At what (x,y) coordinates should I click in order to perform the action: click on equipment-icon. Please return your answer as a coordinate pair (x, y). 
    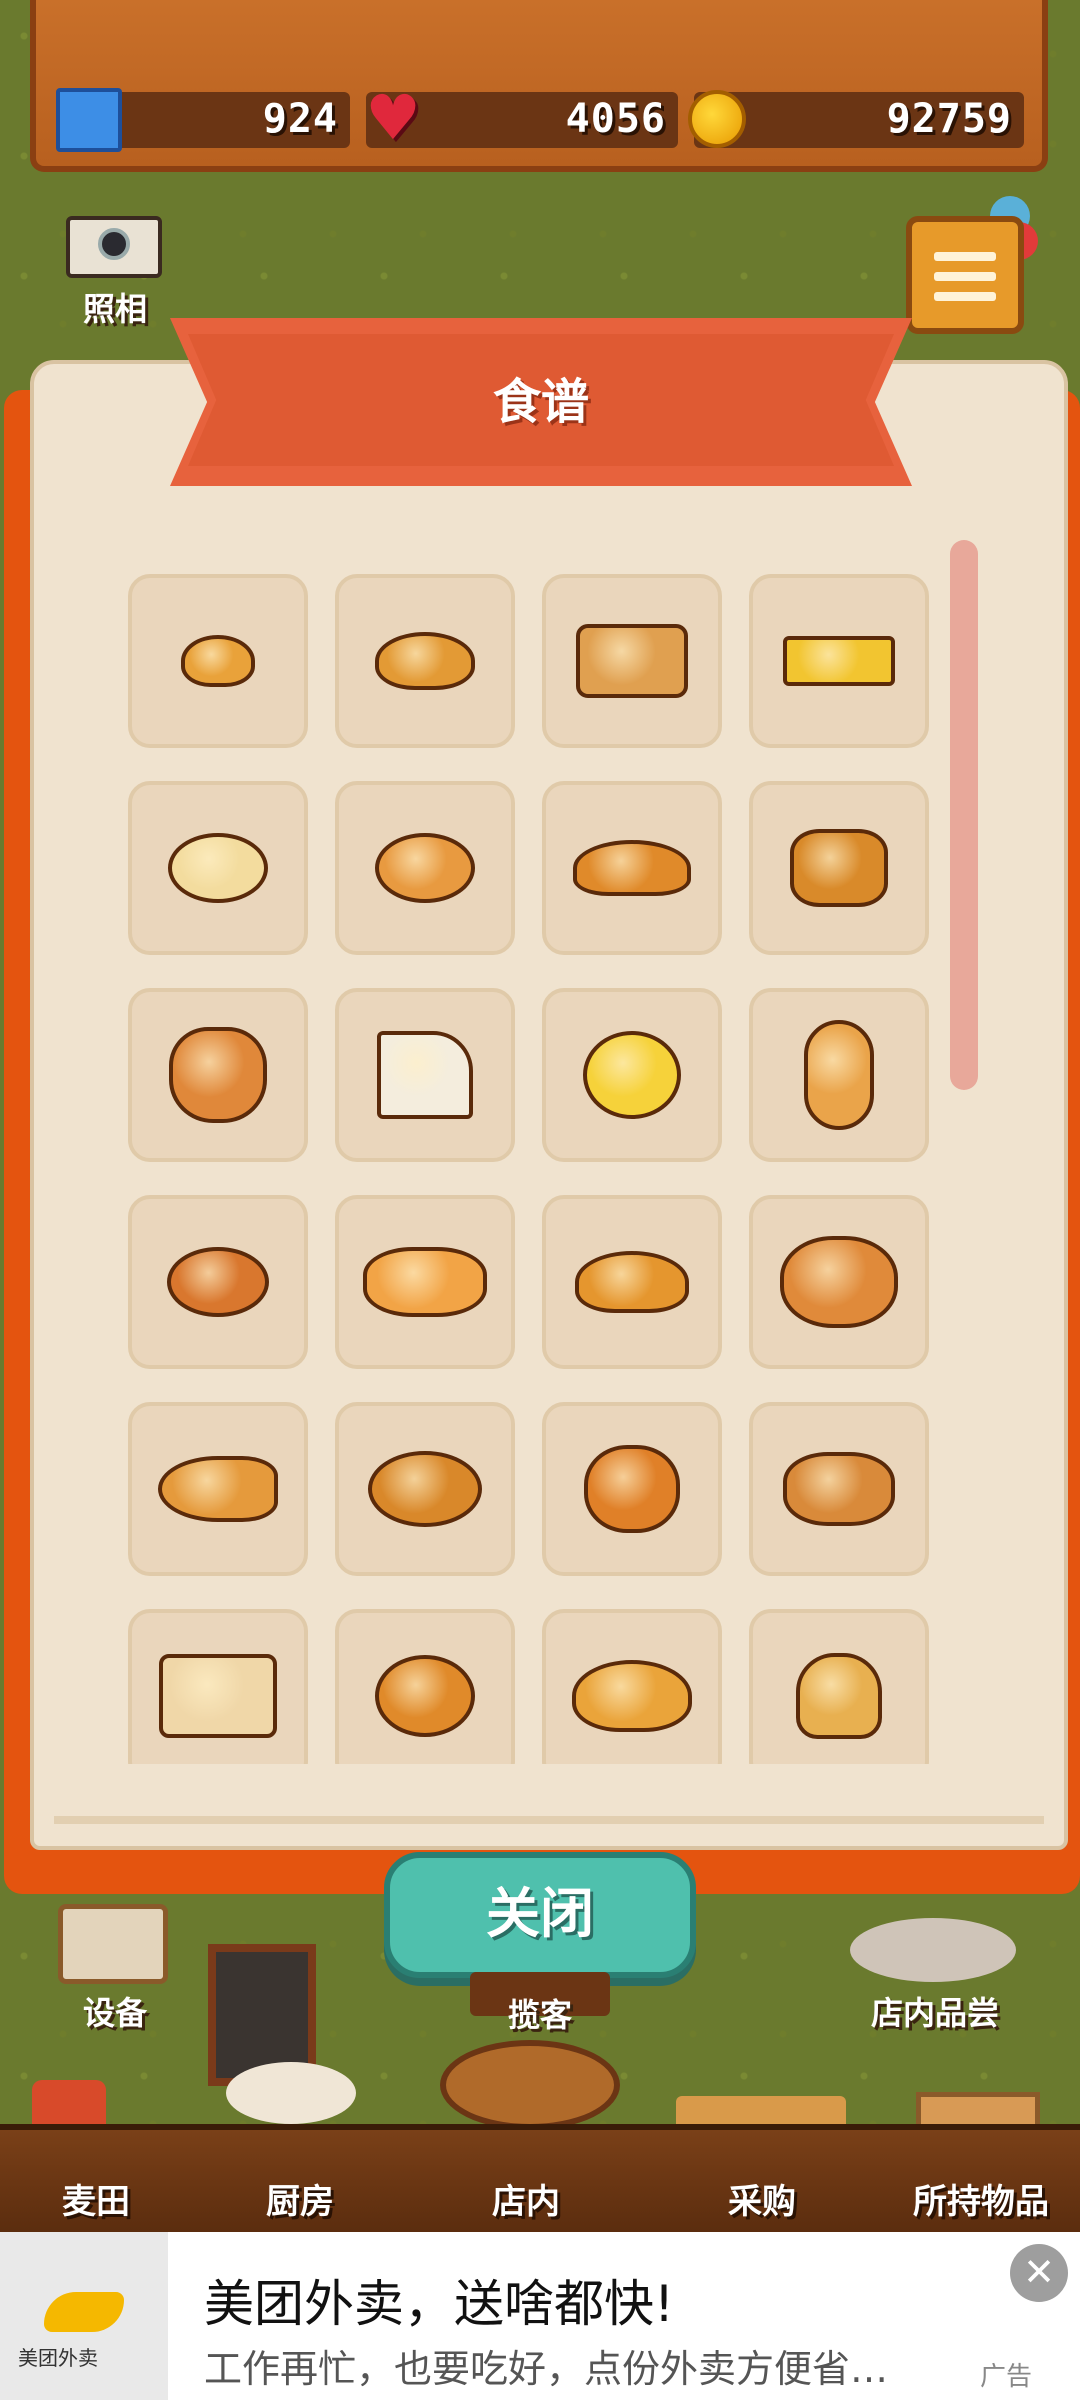
    Looking at the image, I should click on (113, 1944).